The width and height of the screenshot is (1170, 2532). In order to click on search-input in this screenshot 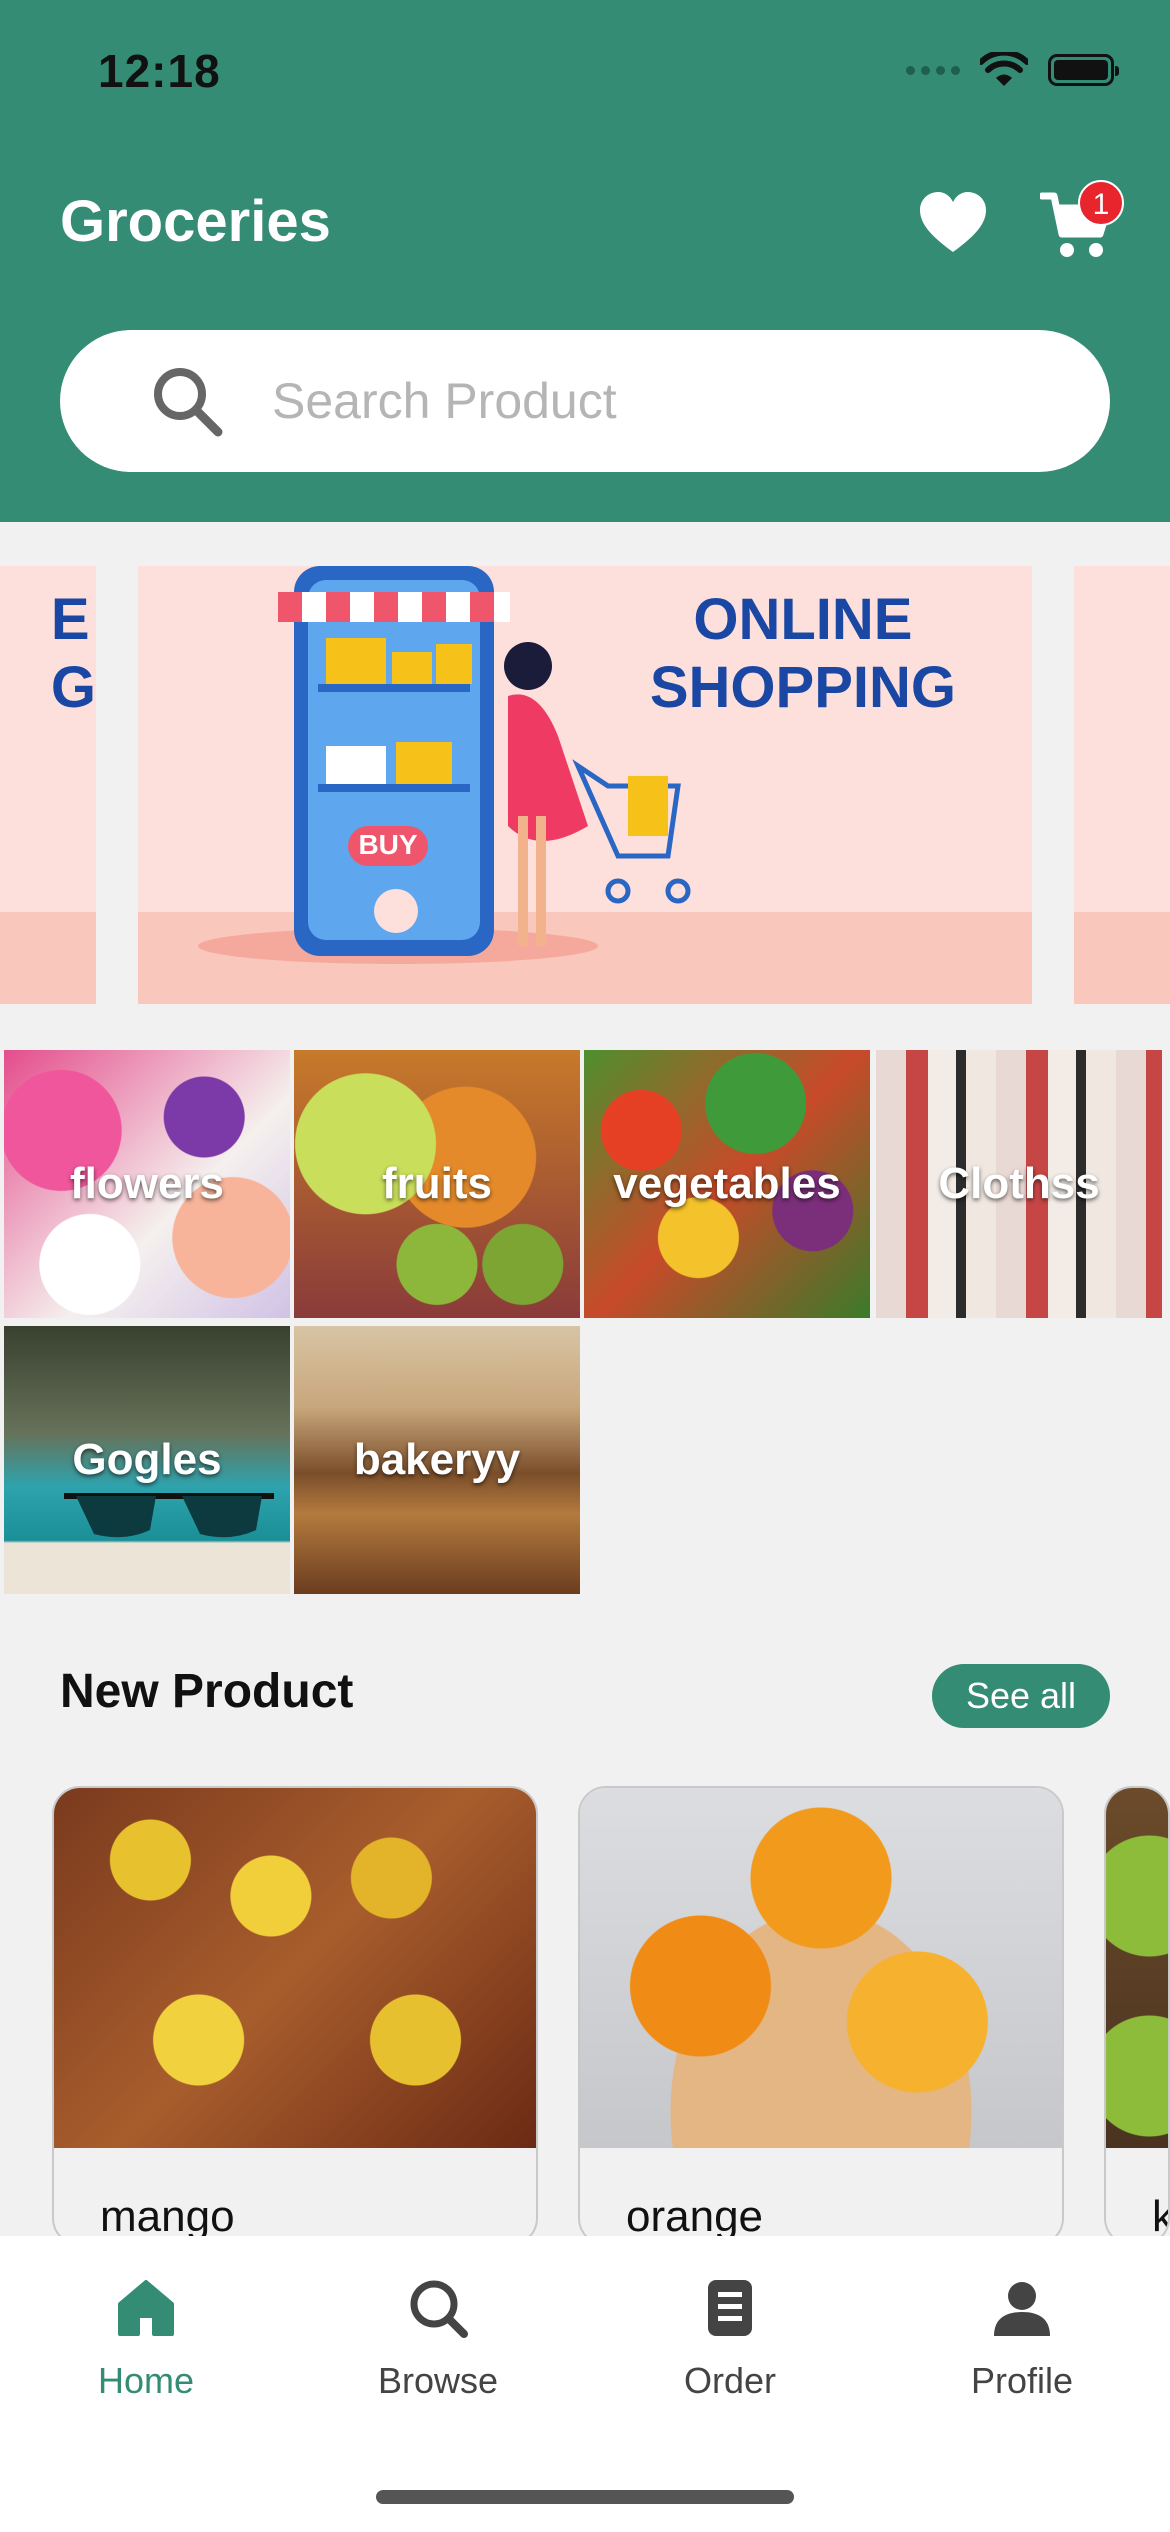, I will do `click(652, 401)`.